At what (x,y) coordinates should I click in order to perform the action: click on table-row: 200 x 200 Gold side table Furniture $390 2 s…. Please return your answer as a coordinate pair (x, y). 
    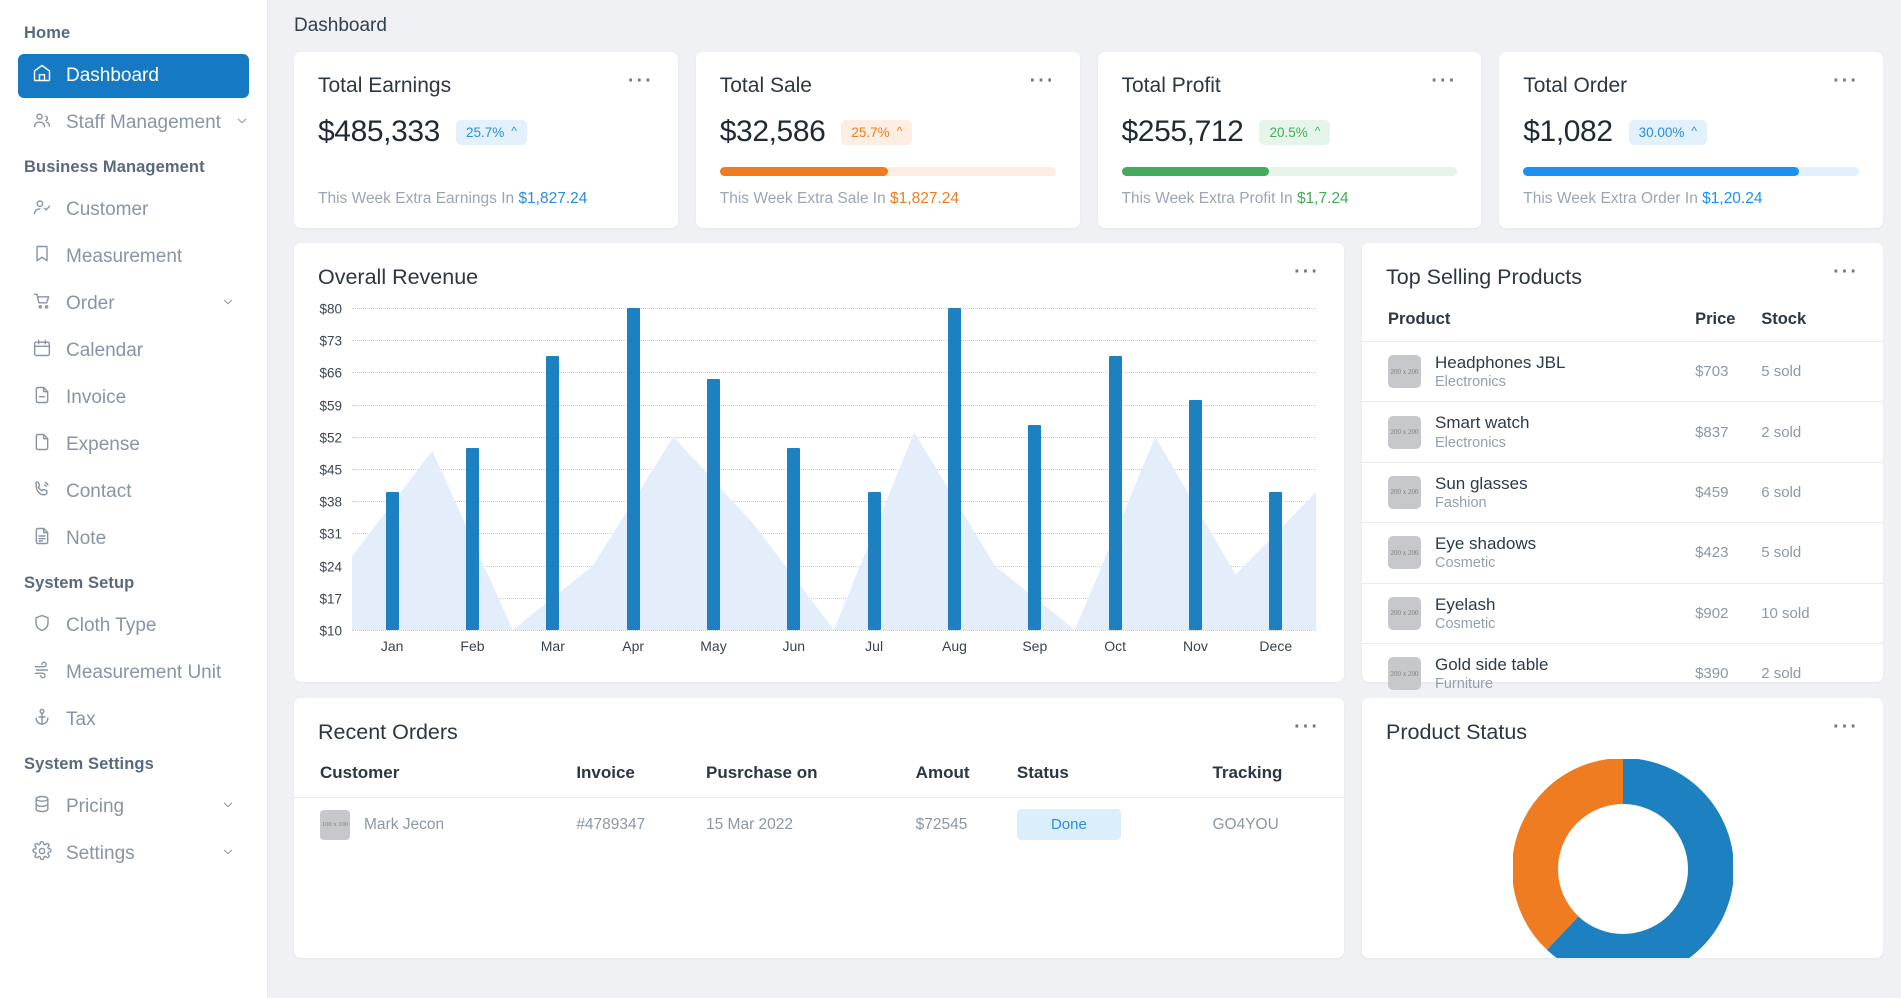
    Looking at the image, I should click on (1622, 673).